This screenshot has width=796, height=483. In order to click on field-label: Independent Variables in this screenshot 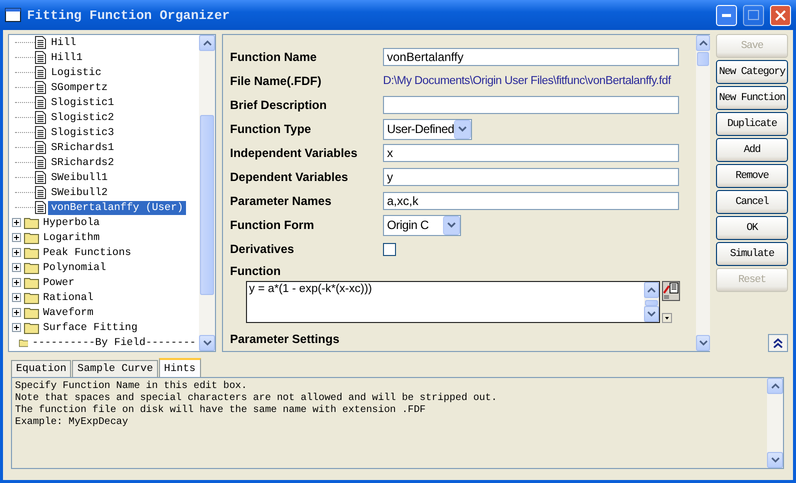, I will do `click(294, 153)`.